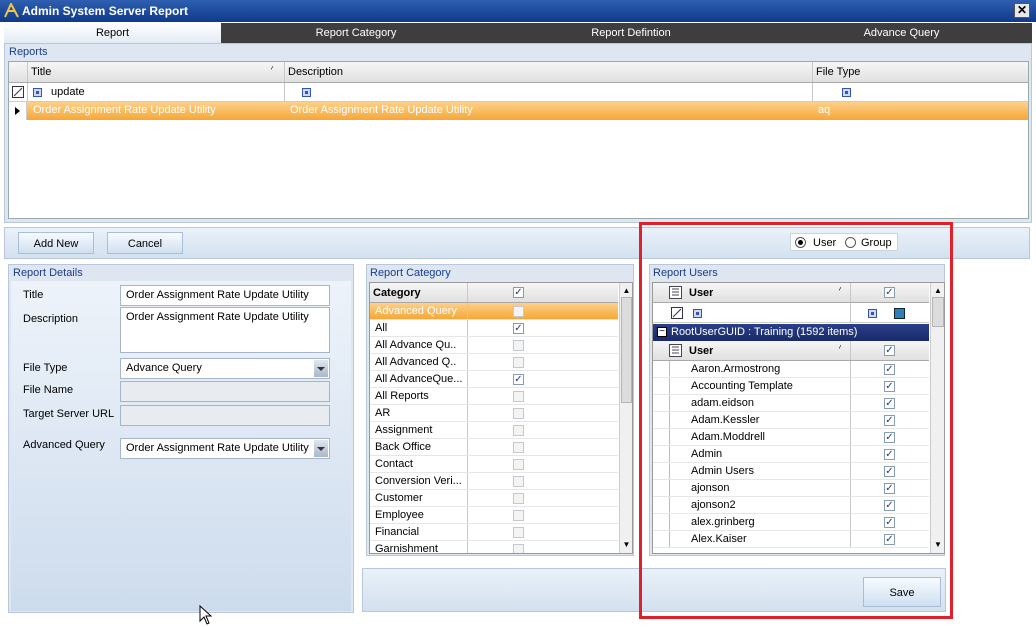 This screenshot has width=1036, height=627. What do you see at coordinates (791, 369) in the screenshot?
I see `list-item: Aaron.Armostrong ✓` at bounding box center [791, 369].